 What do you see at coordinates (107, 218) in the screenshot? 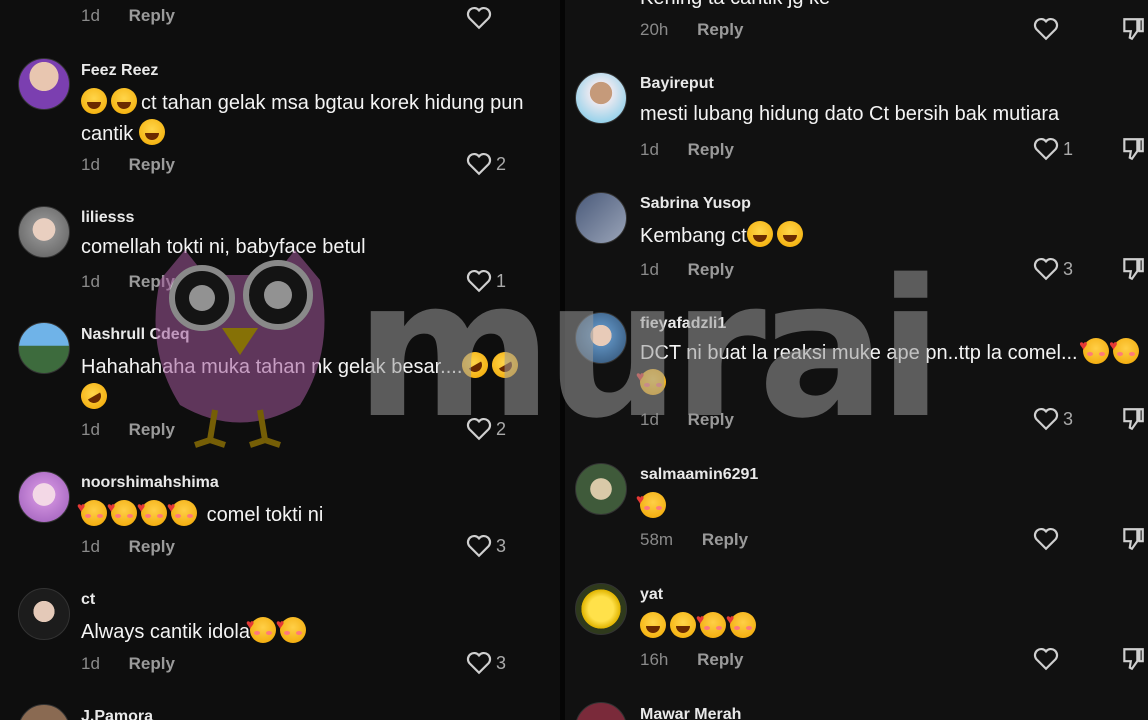
I see `comment-username: liliesss` at bounding box center [107, 218].